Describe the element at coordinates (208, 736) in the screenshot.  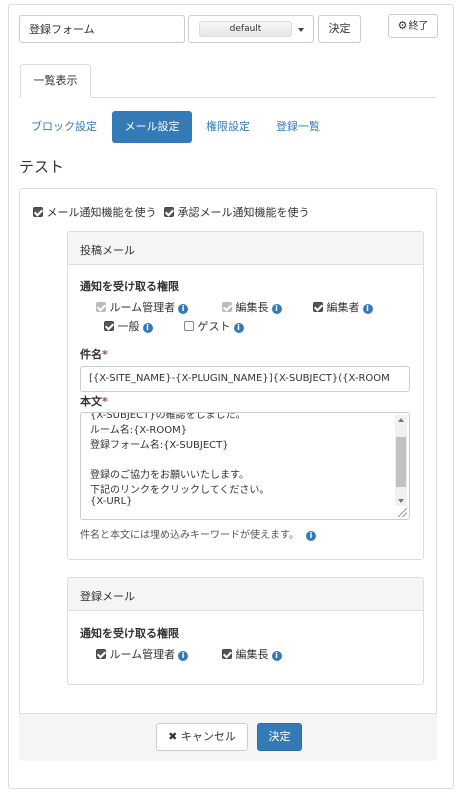
I see `cancel-label: キャンセル` at that location.